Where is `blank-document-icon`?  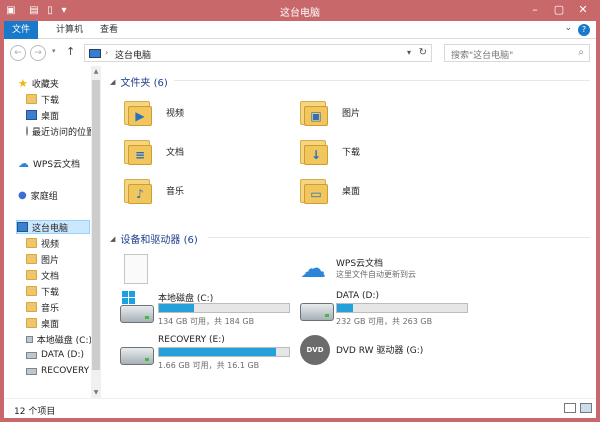 blank-document-icon is located at coordinates (136, 269).